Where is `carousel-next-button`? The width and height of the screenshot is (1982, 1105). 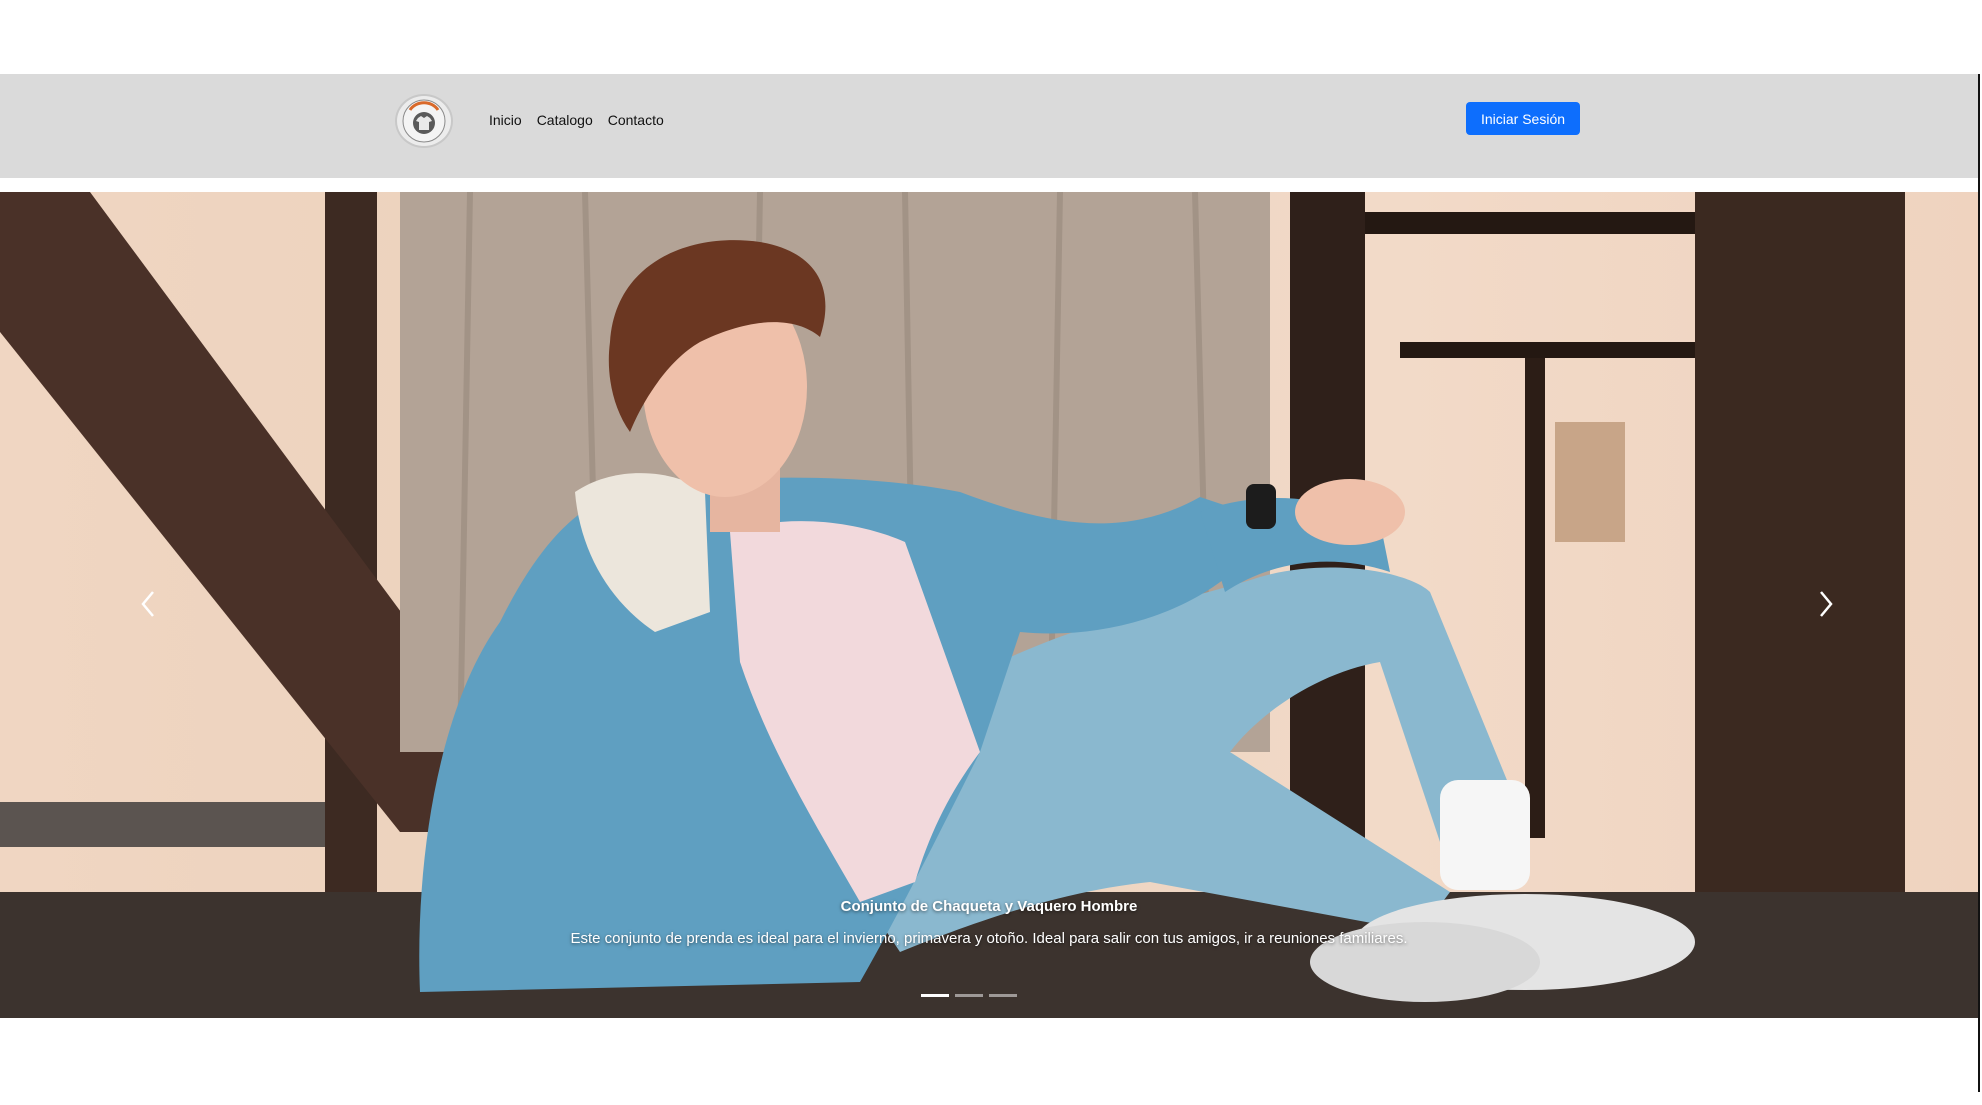 carousel-next-button is located at coordinates (1826, 604).